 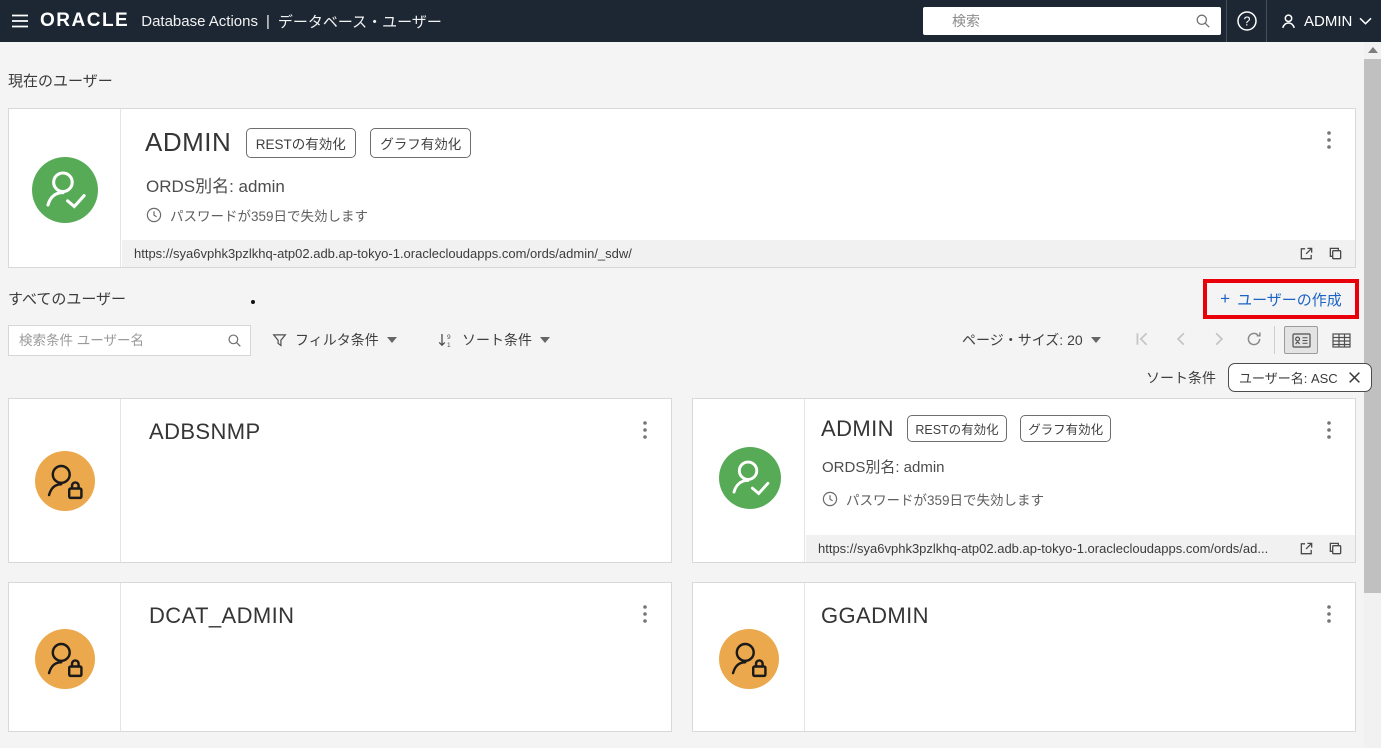 I want to click on sort-dropdown: 91 ソート条件, so click(x=493, y=340).